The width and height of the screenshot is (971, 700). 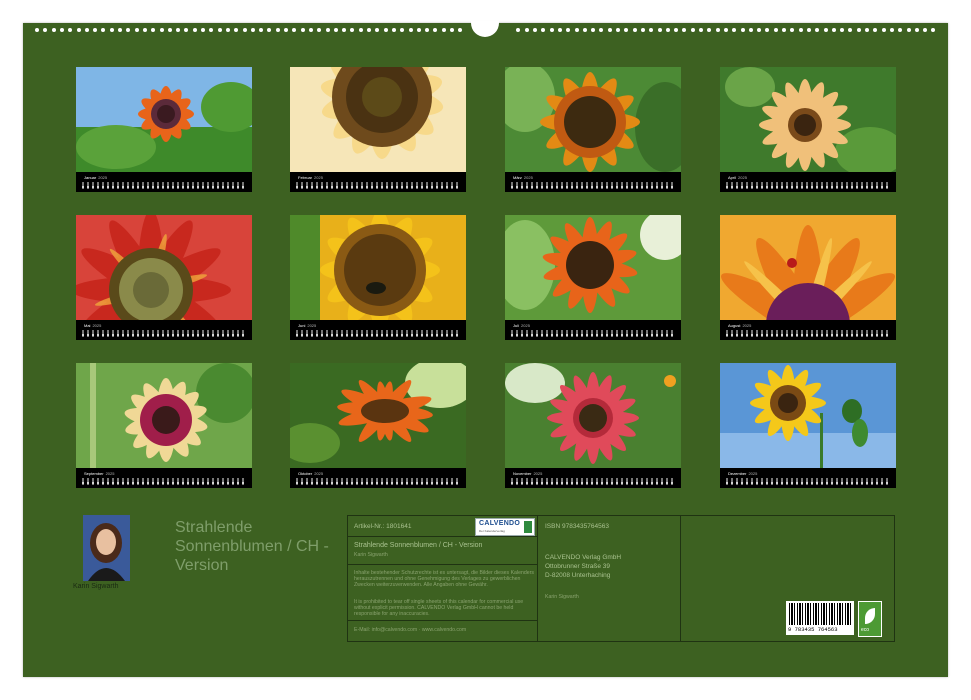 What do you see at coordinates (808, 330) in the screenshot?
I see `month-calendar-strip: August 2025` at bounding box center [808, 330].